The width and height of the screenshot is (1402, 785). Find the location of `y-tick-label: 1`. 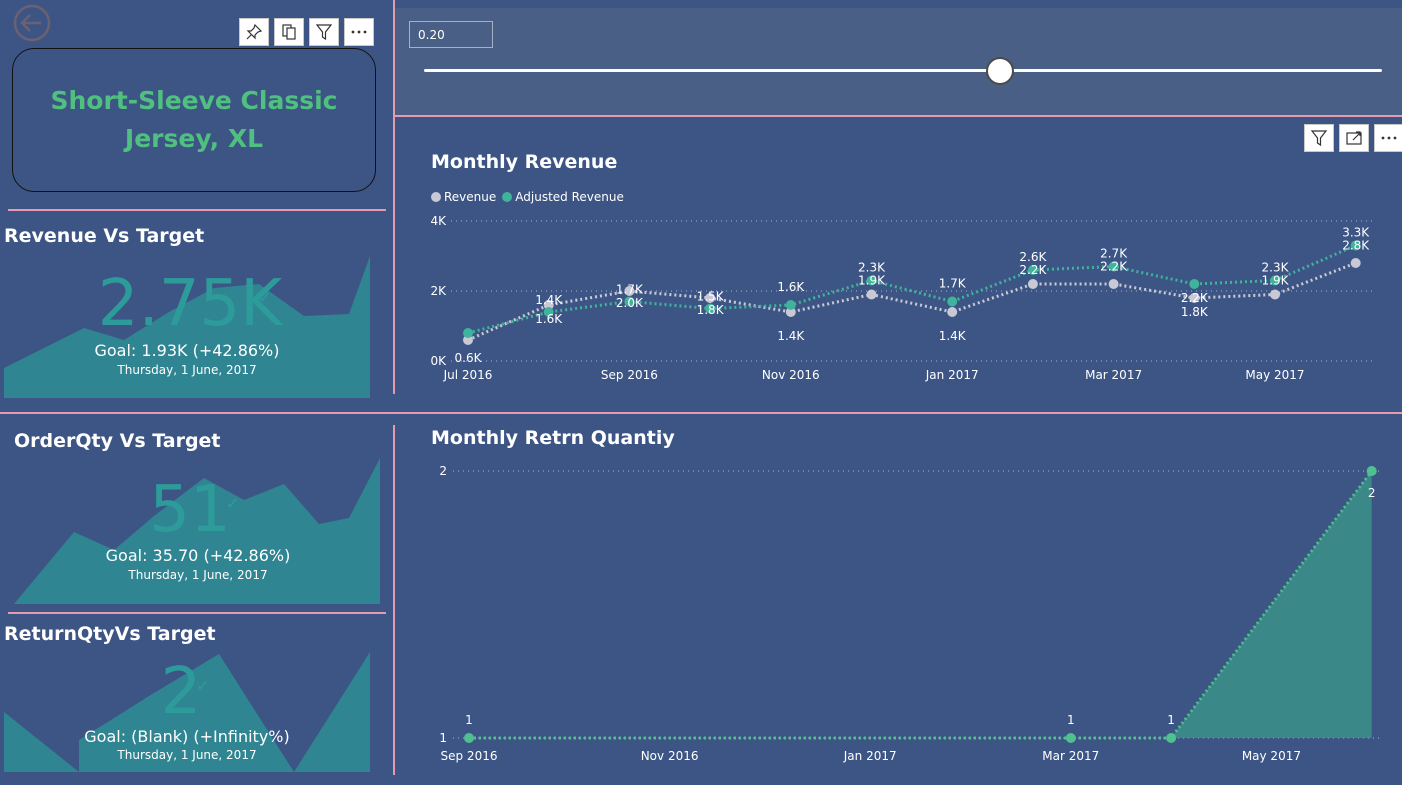

y-tick-label: 1 is located at coordinates (443, 738).